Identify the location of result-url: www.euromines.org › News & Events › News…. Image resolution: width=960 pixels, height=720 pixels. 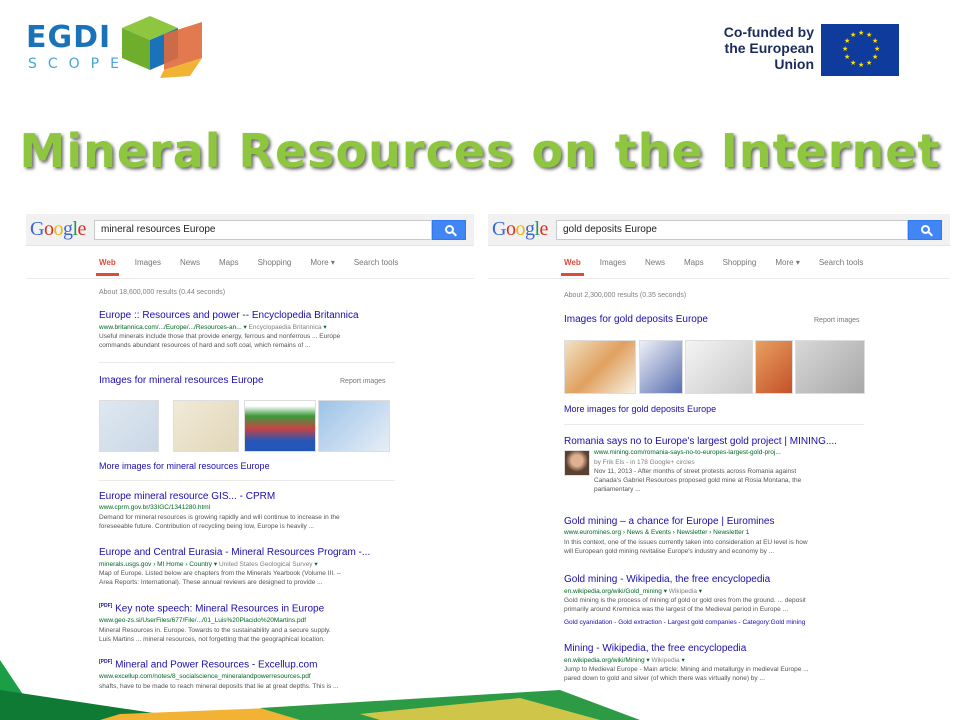
(657, 532).